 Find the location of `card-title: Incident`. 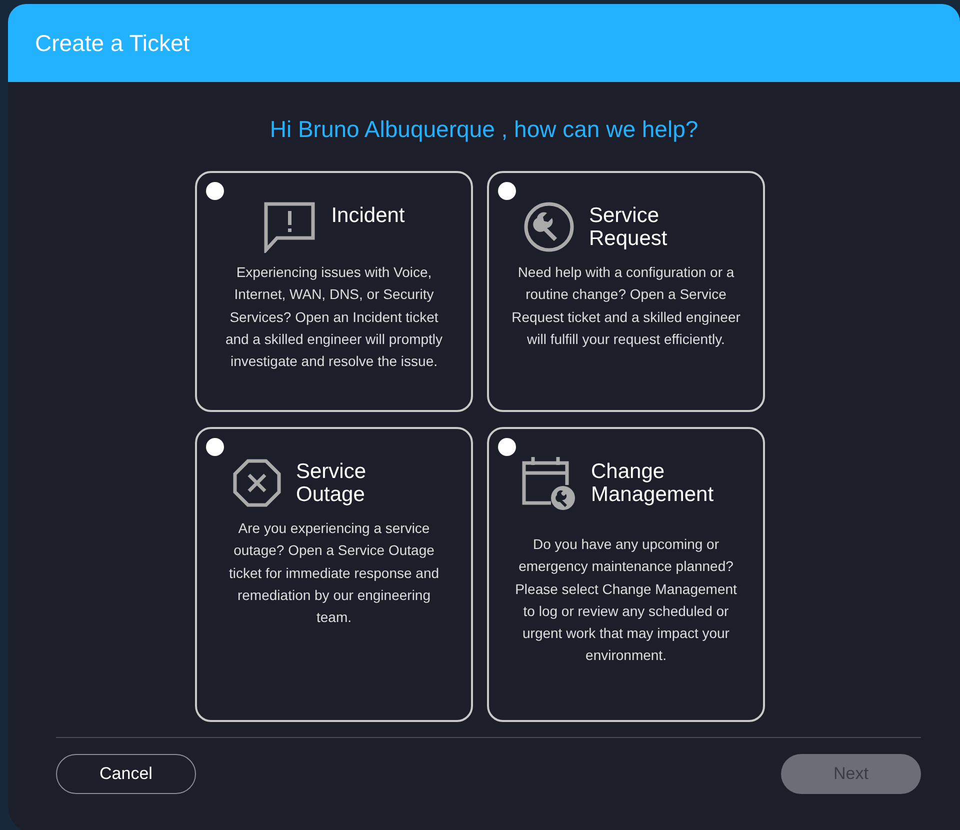

card-title: Incident is located at coordinates (368, 216).